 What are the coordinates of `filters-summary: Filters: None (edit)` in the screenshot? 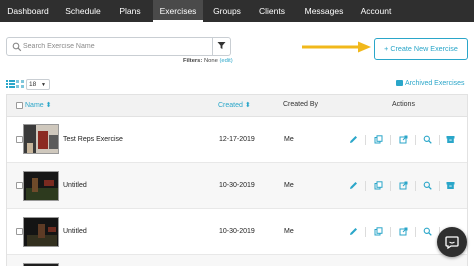 It's located at (208, 61).